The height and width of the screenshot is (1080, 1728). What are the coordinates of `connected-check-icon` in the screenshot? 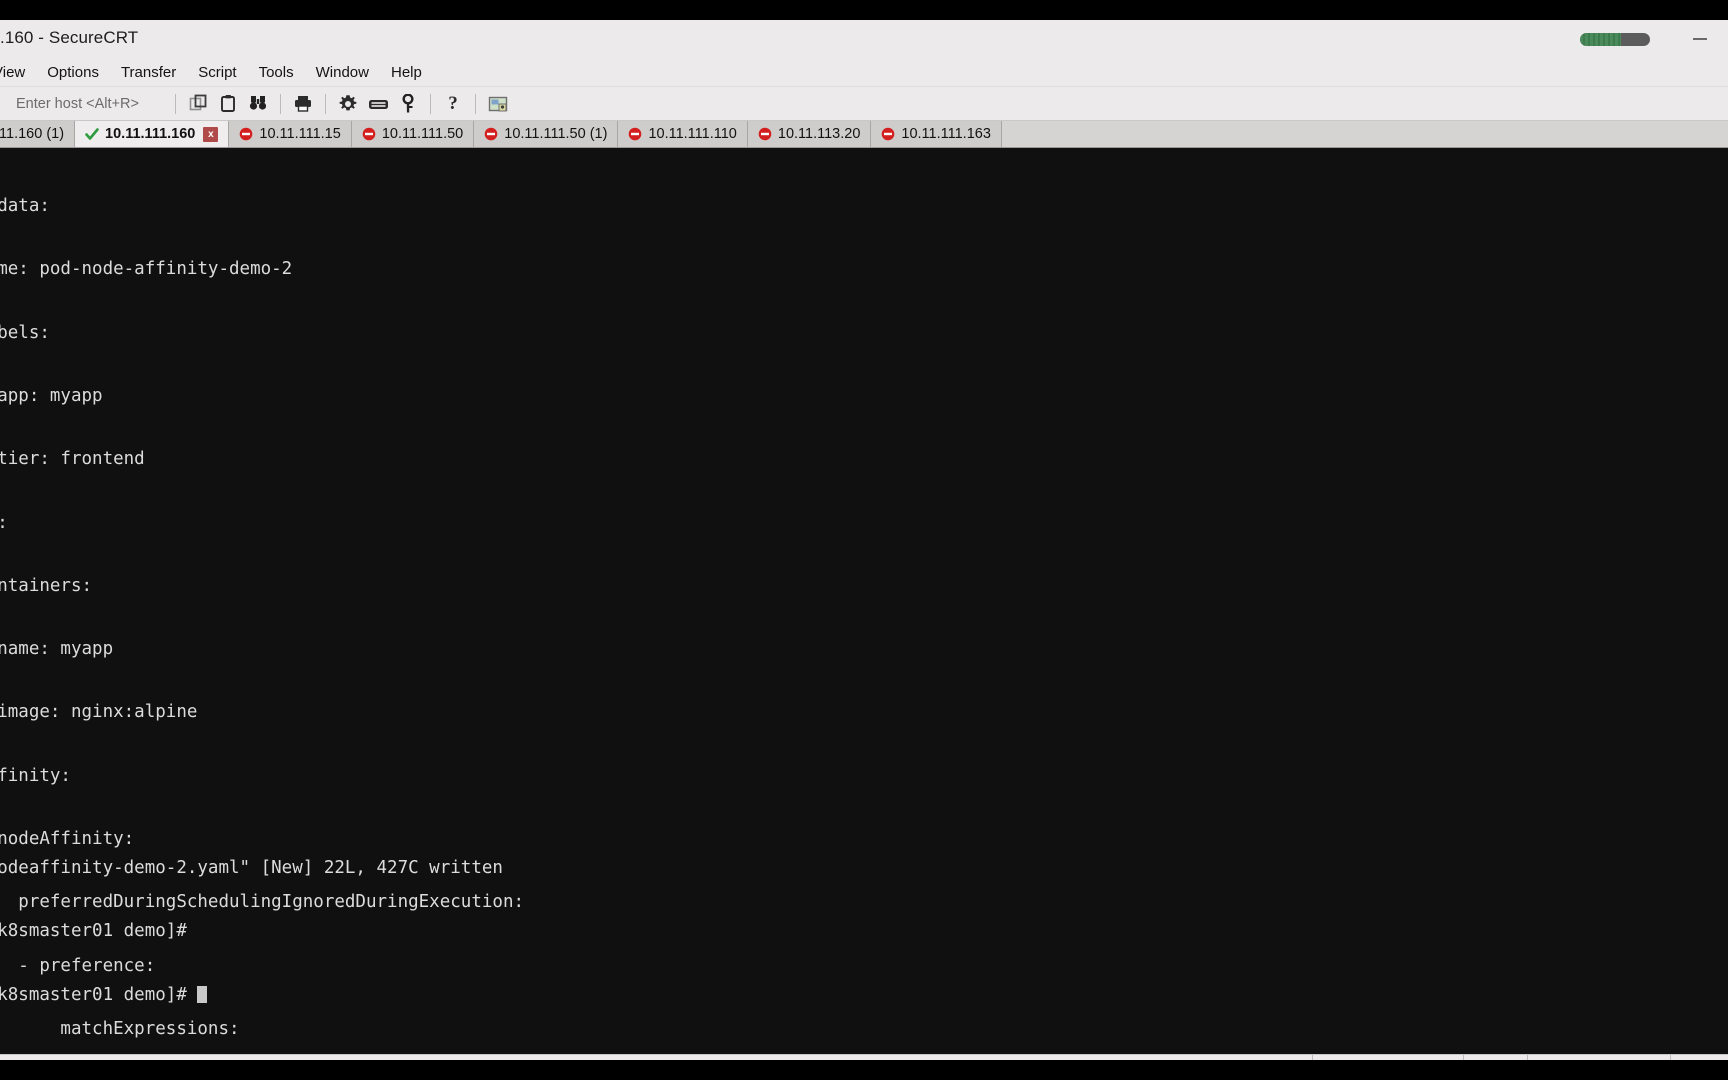 It's located at (92, 134).